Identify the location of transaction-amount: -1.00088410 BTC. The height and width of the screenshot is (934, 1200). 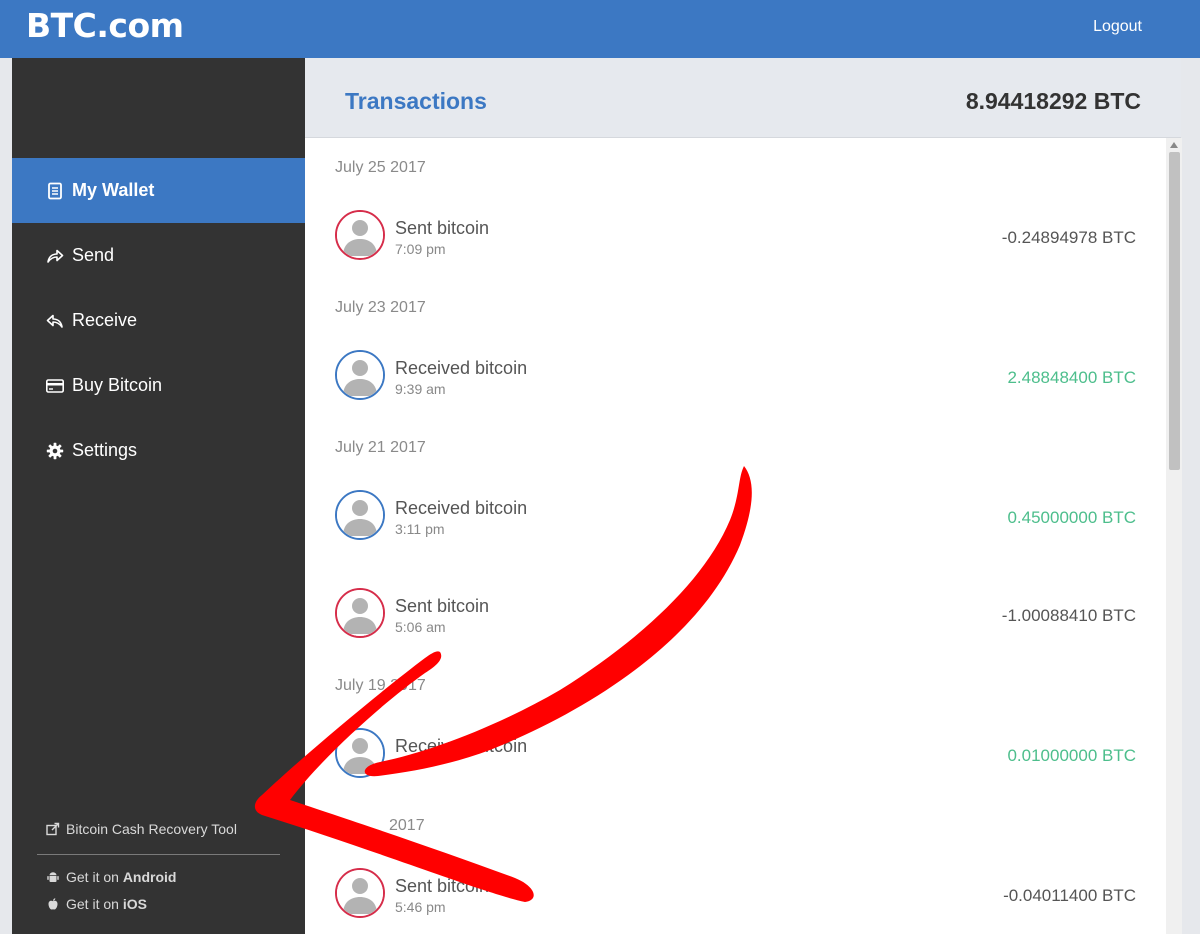
(1068, 615).